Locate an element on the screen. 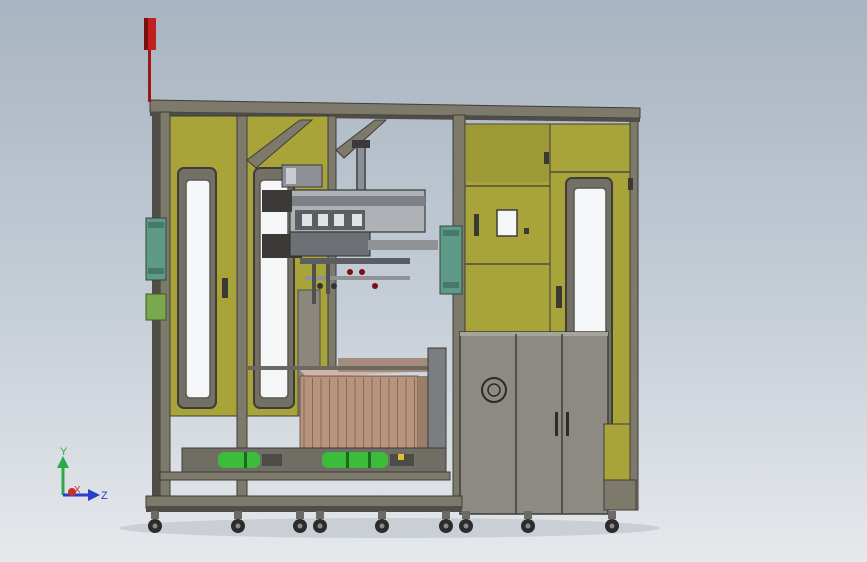  axis-label-y: Y is located at coordinates (64, 452).